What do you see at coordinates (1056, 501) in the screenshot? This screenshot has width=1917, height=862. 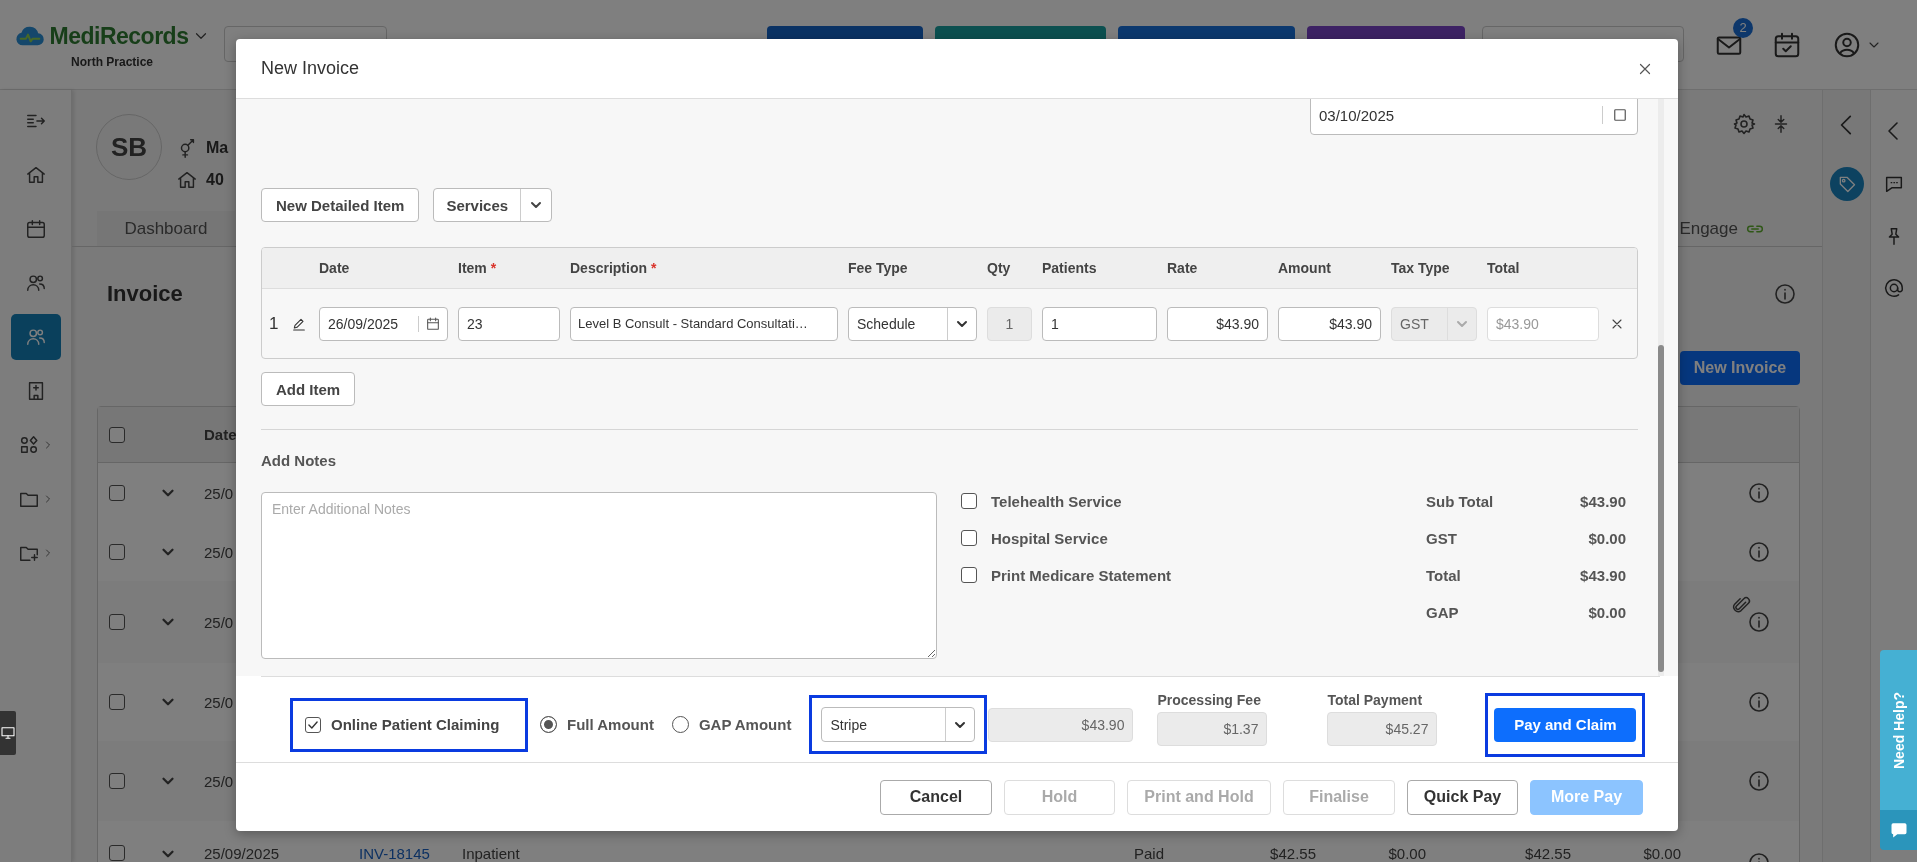 I see `option-label: Telehealth Service` at bounding box center [1056, 501].